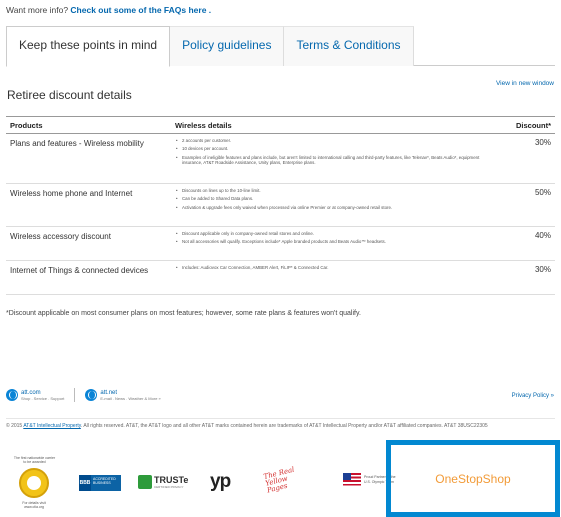  I want to click on real-yellow-pages-logo: The Real Yellow Pages, so click(285, 479).